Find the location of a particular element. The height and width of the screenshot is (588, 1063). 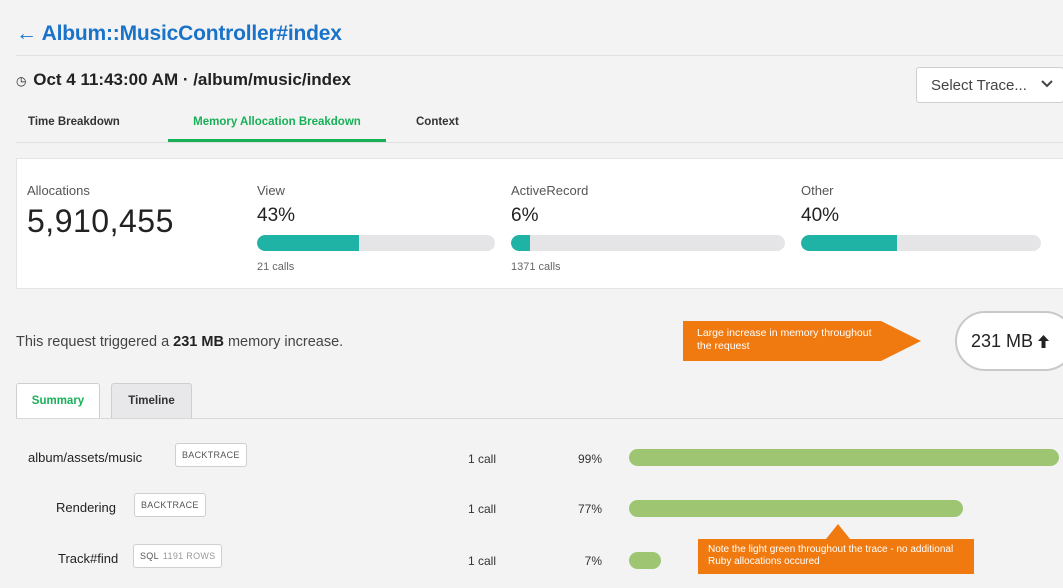

divider is located at coordinates (539, 55).